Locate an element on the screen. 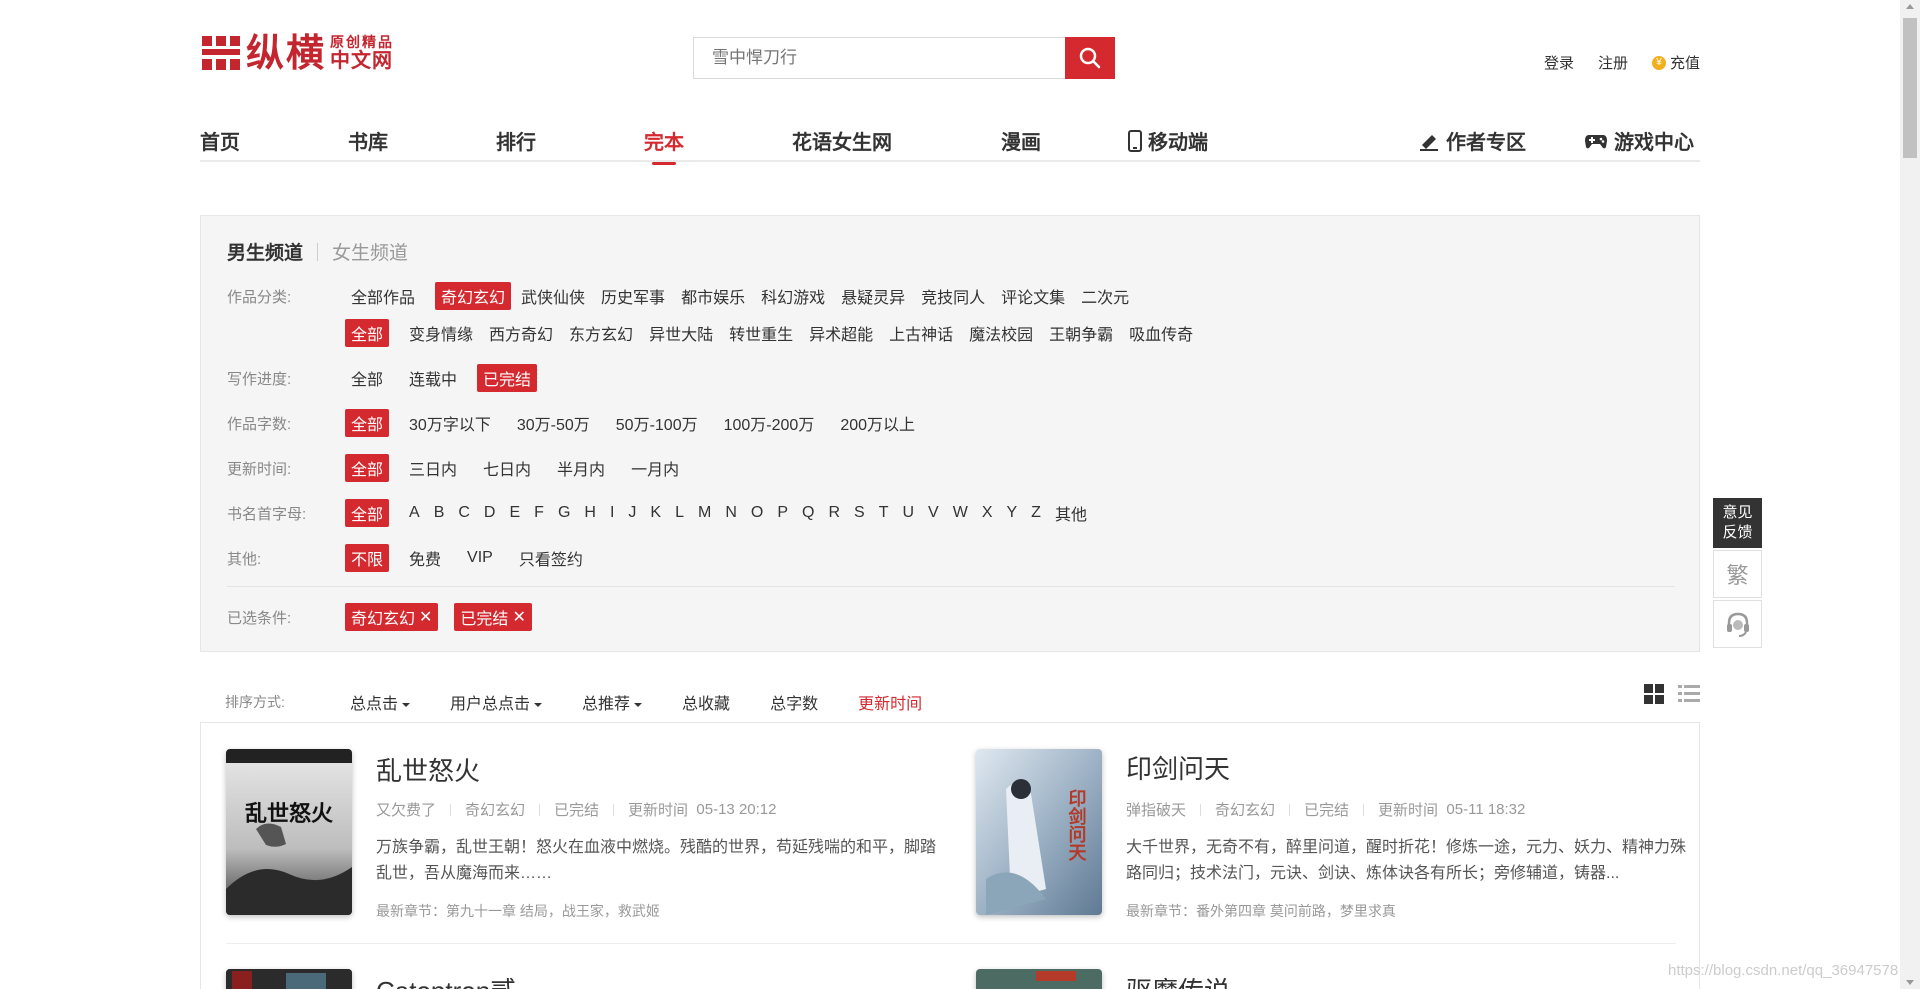 The width and height of the screenshot is (1920, 989). words-option: 全部 is located at coordinates (367, 423).